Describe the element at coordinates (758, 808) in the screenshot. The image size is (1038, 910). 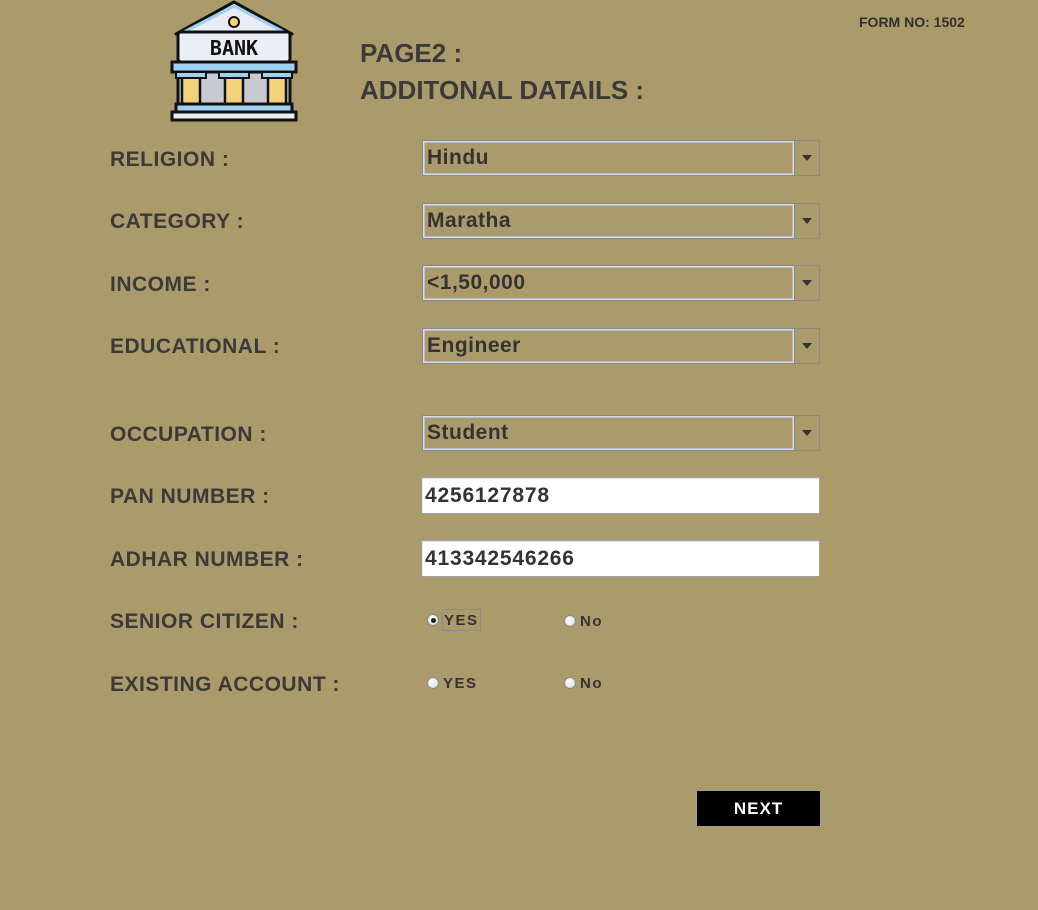
I see `next-button: NEXT` at that location.